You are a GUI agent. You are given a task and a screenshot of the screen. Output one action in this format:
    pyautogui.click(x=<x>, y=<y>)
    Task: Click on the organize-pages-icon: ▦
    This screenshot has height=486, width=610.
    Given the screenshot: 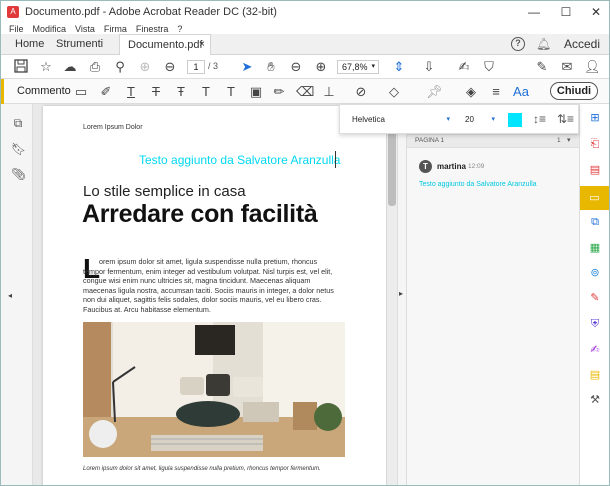 What is the action you would take?
    pyautogui.click(x=595, y=248)
    